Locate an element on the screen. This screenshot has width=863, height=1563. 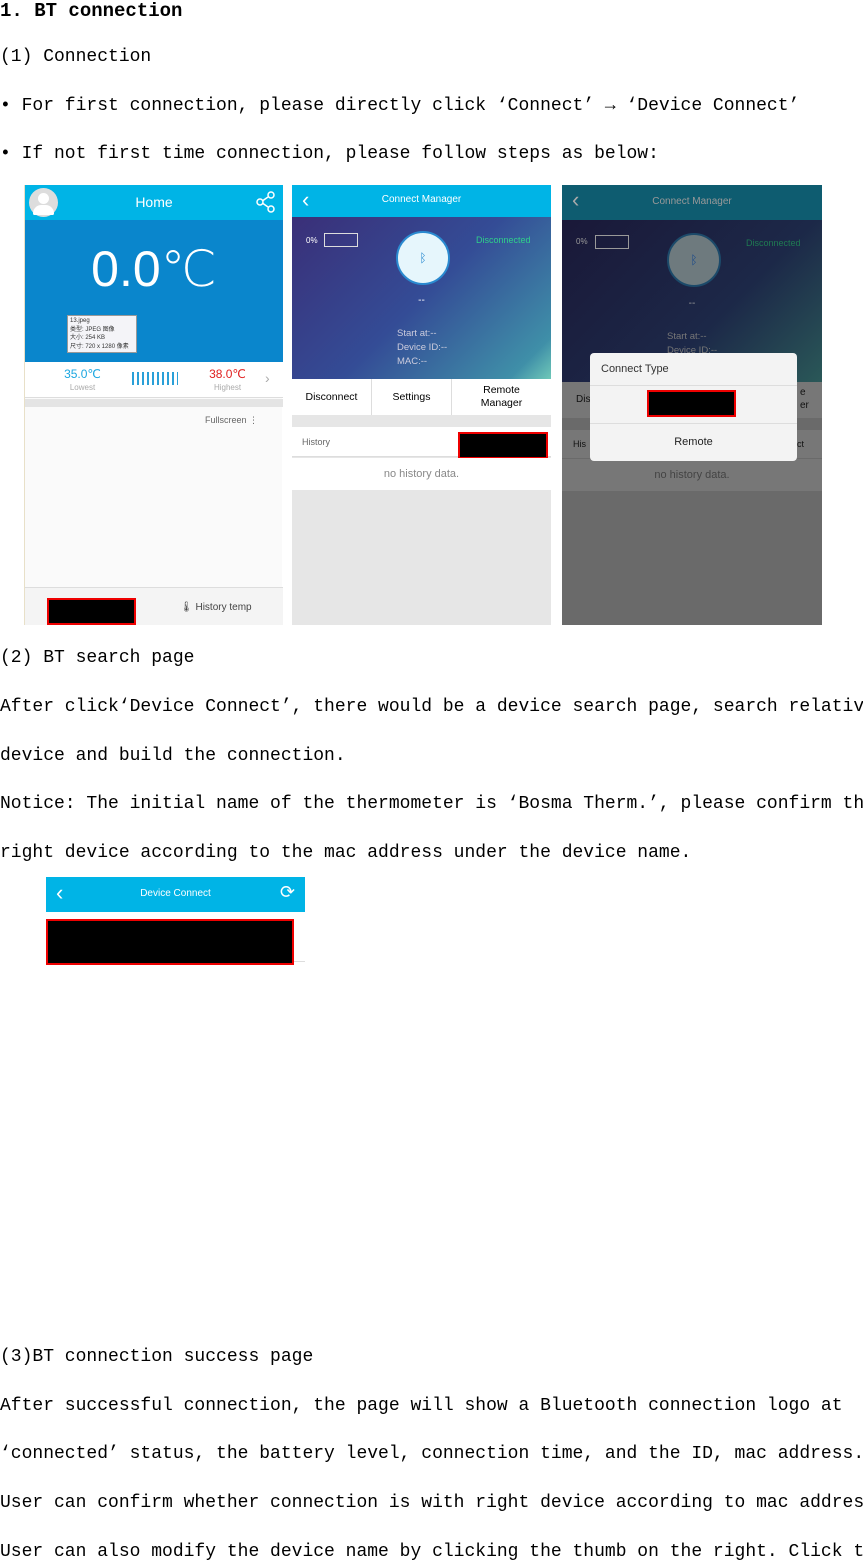
cm-button-row: Disconnect Settings Remote Manager is located at coordinates (421, 397).